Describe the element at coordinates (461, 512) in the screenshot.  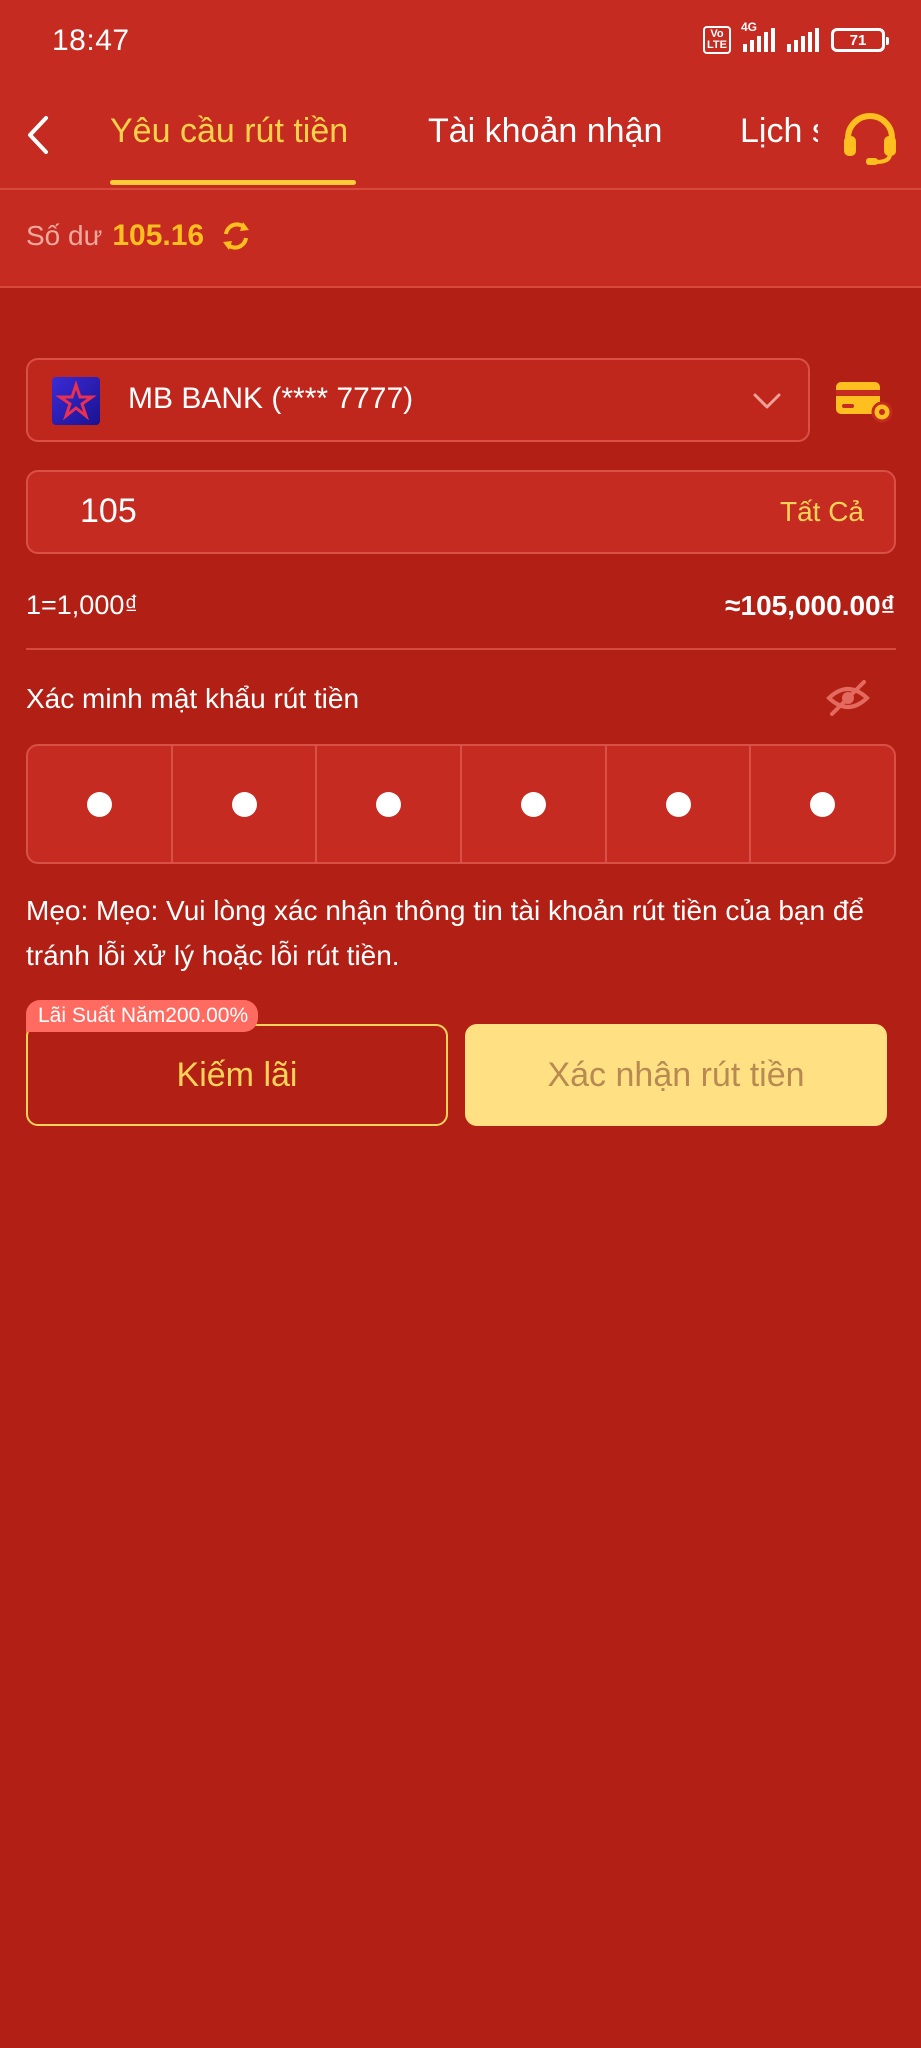
I see `withdraw-amount-input: 105 Tất Cả` at that location.